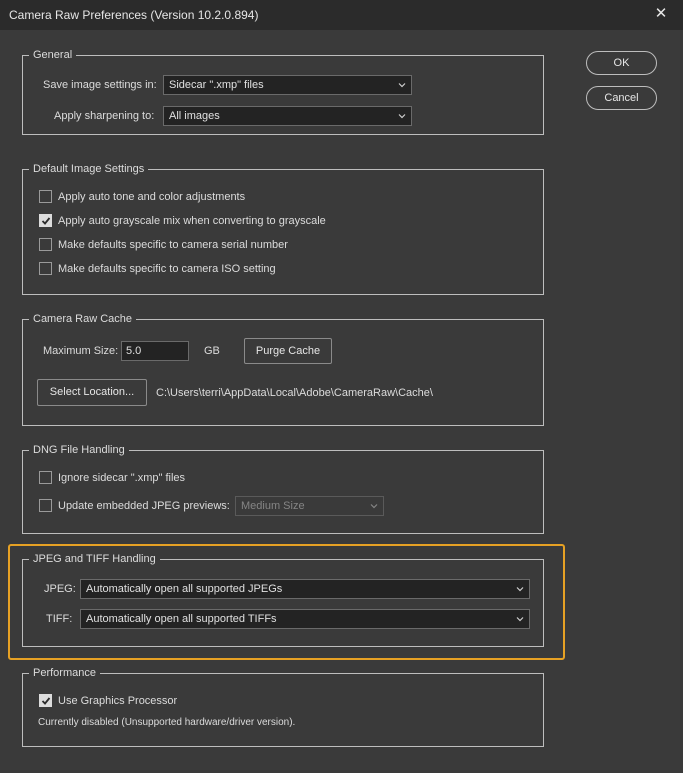 The width and height of the screenshot is (683, 773). What do you see at coordinates (152, 197) in the screenshot?
I see `auto-tone-label: Apply auto tone and color adjustments` at bounding box center [152, 197].